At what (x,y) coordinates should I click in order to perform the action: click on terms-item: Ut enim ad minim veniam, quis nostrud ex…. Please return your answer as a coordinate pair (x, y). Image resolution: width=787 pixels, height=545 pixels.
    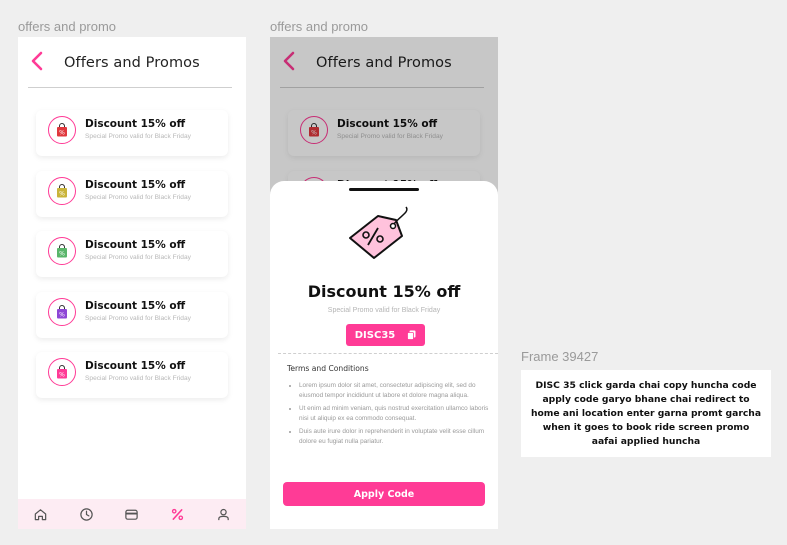
    Looking at the image, I should click on (394, 413).